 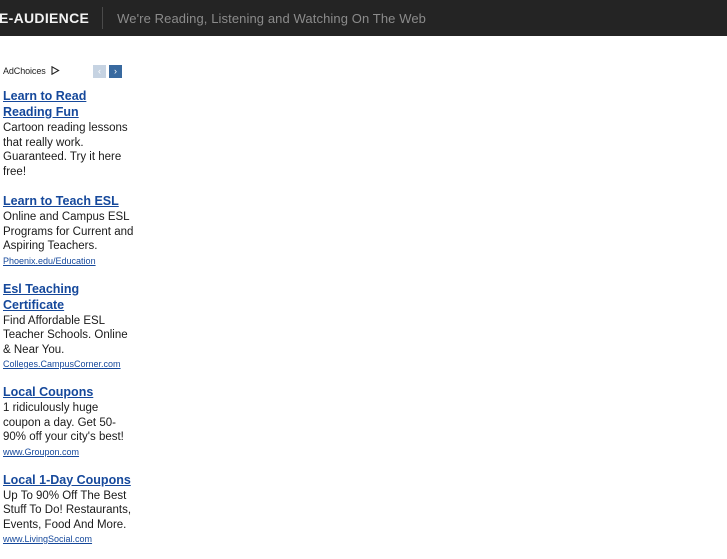 I want to click on ad-title-link: Esl Teaching Certificate, so click(x=70, y=297).